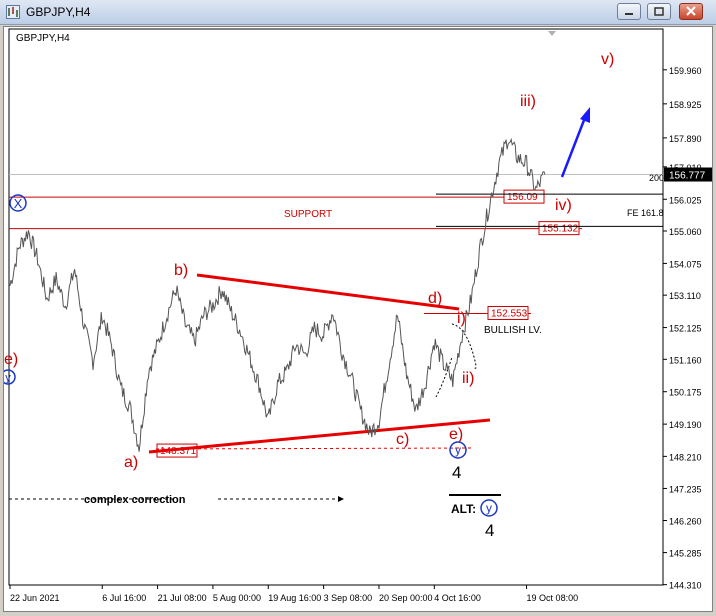 Image resolution: width=716 pixels, height=616 pixels. What do you see at coordinates (402, 439) in the screenshot?
I see `wave-c-label: c)` at bounding box center [402, 439].